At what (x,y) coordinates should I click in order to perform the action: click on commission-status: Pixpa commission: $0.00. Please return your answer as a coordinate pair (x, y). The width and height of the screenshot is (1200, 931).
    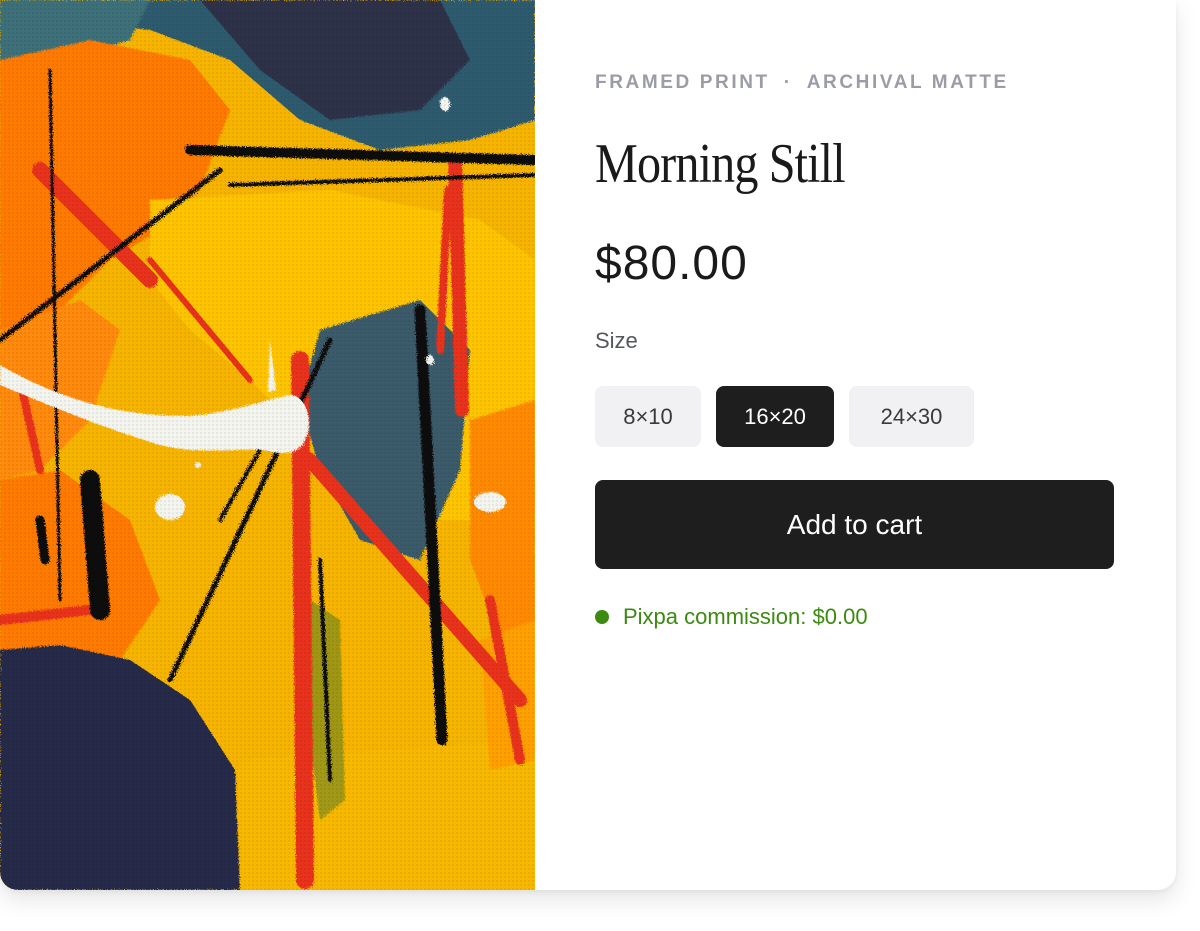
    Looking at the image, I should click on (731, 617).